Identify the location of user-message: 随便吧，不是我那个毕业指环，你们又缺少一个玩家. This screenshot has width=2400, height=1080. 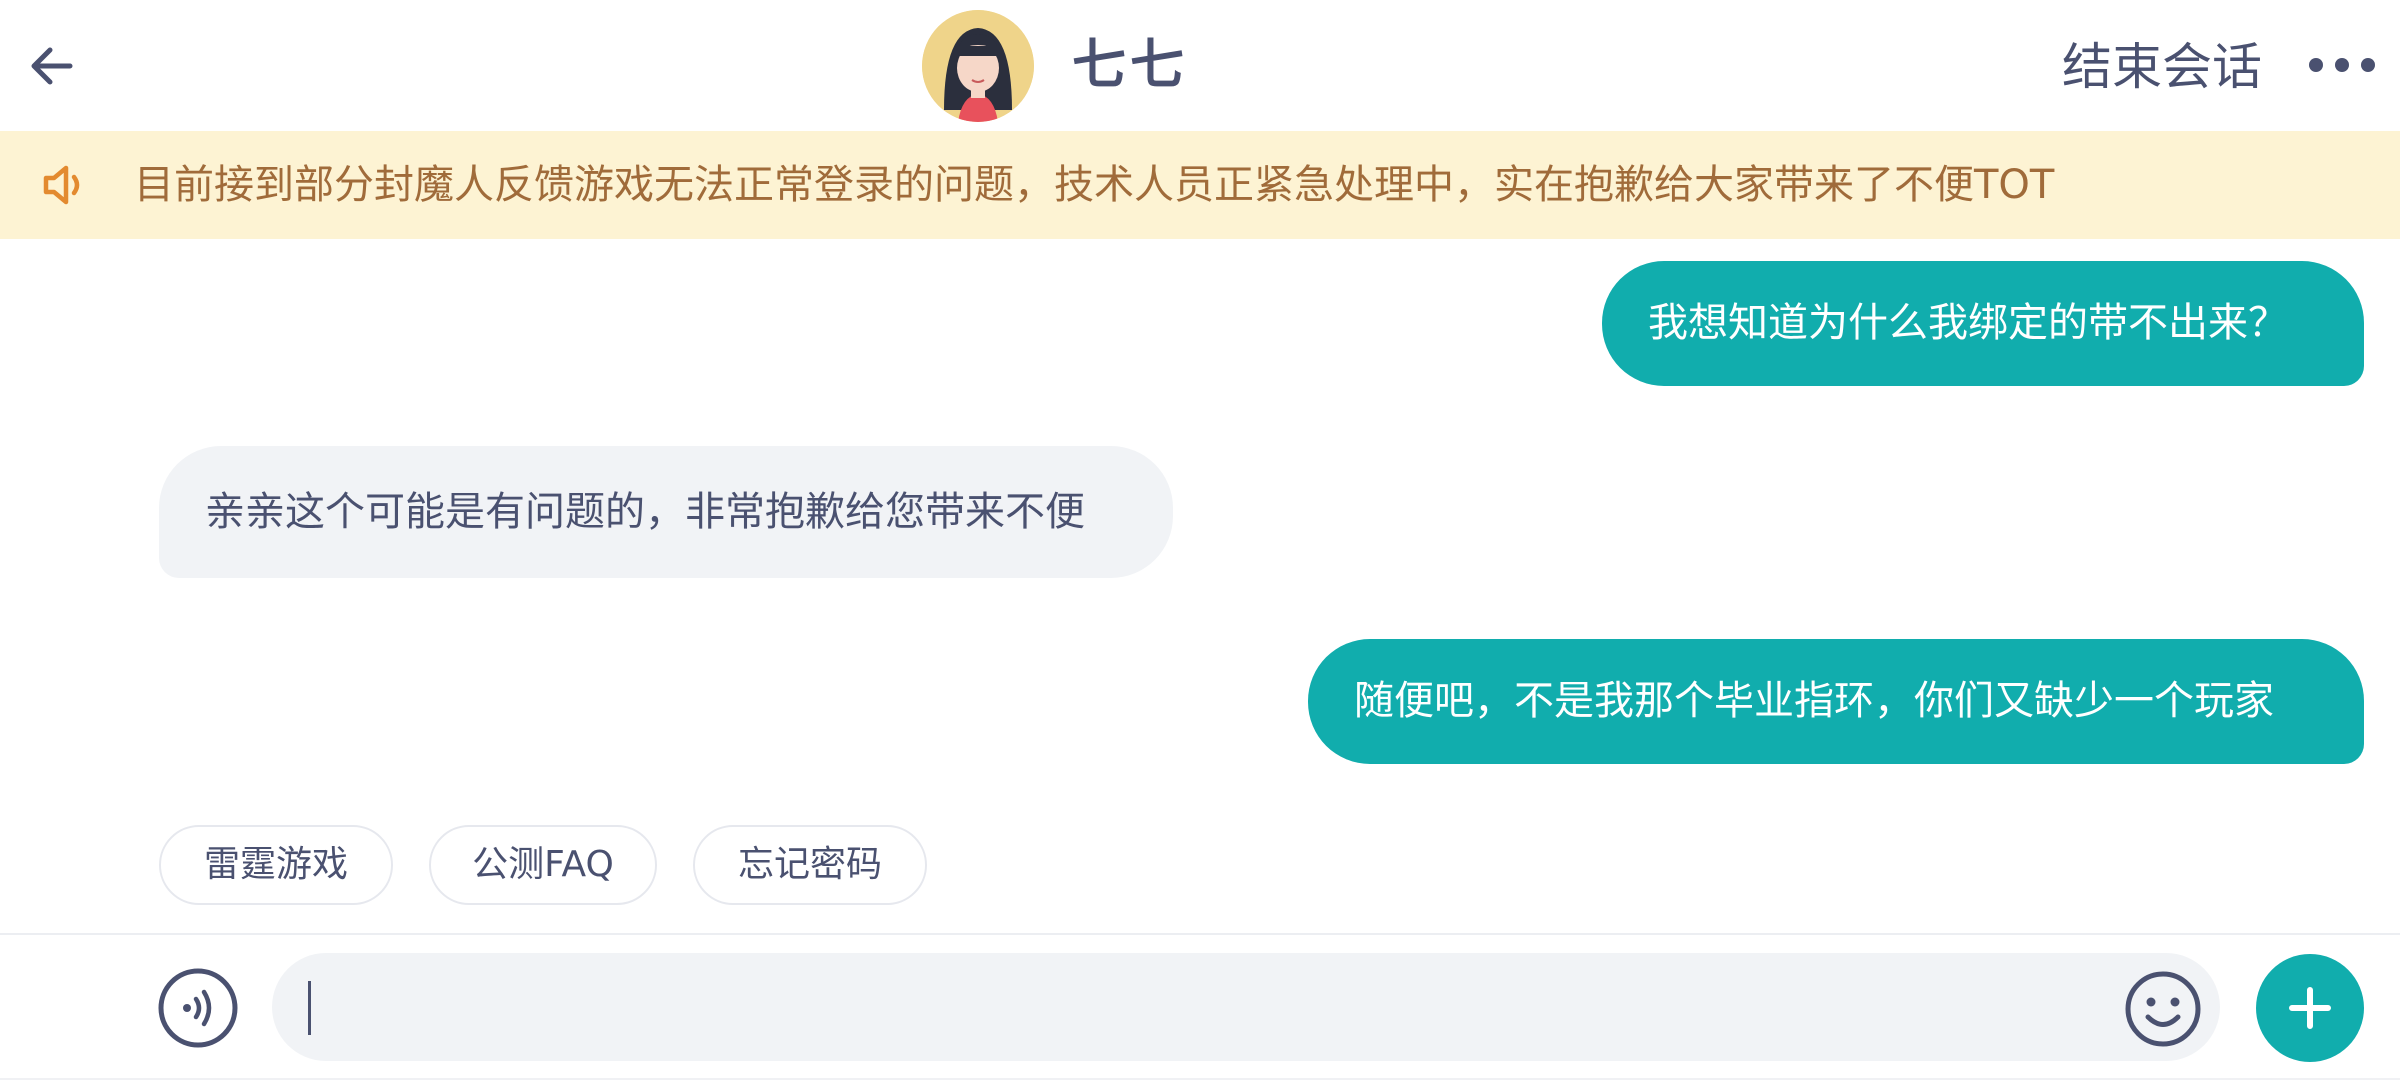
(1836, 701).